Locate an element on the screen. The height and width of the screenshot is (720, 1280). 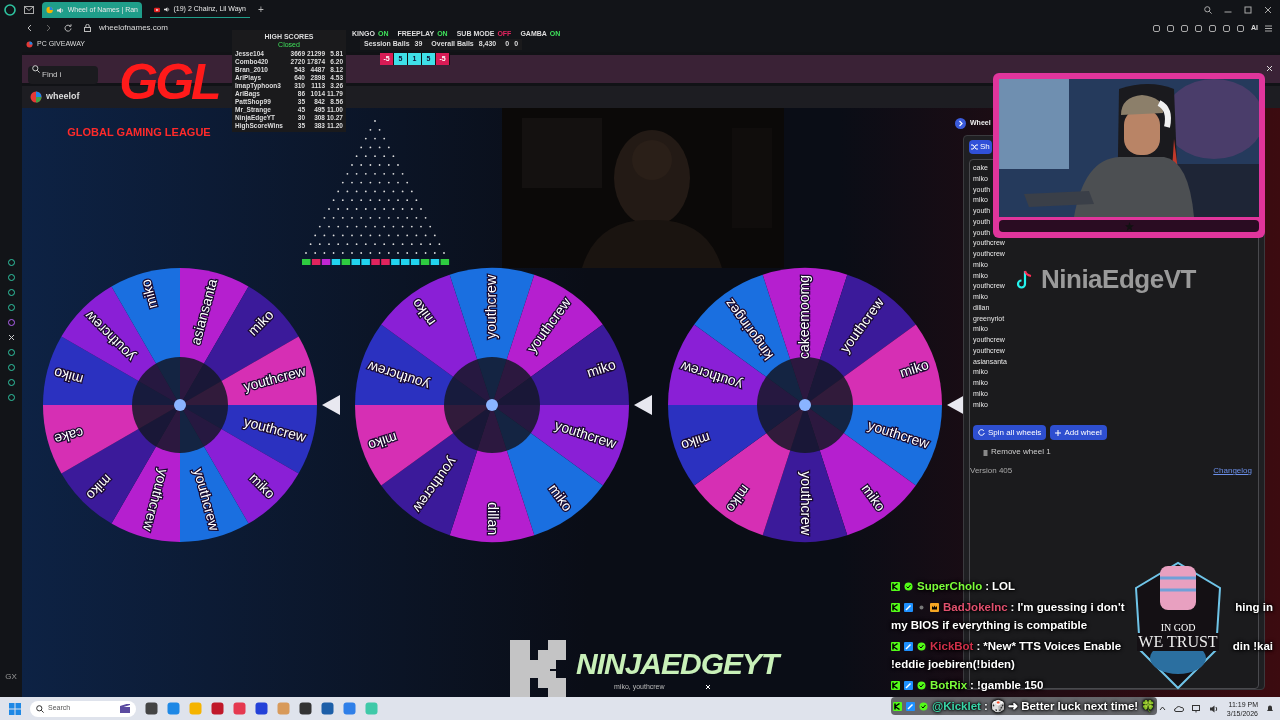
volume-icon is located at coordinates (1214, 708).